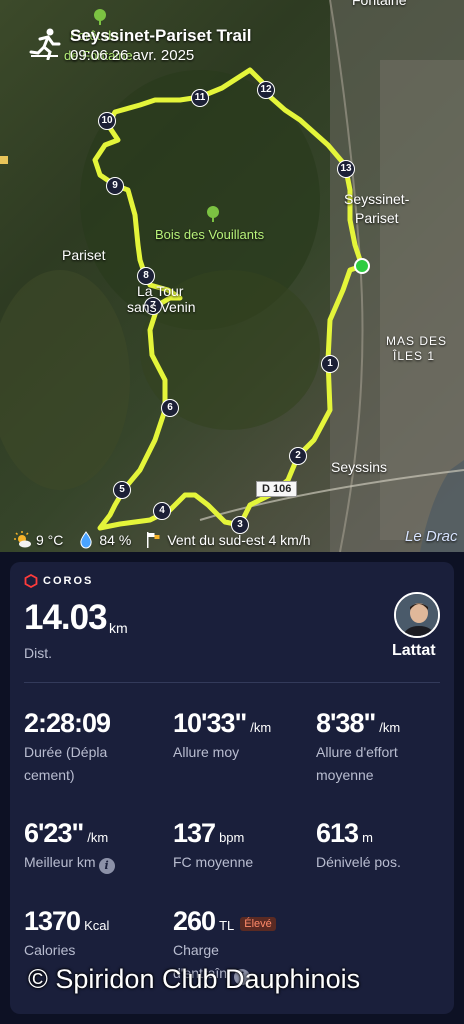 This screenshot has height=1024, width=464. What do you see at coordinates (277, 489) in the screenshot?
I see `road-label: D 106` at bounding box center [277, 489].